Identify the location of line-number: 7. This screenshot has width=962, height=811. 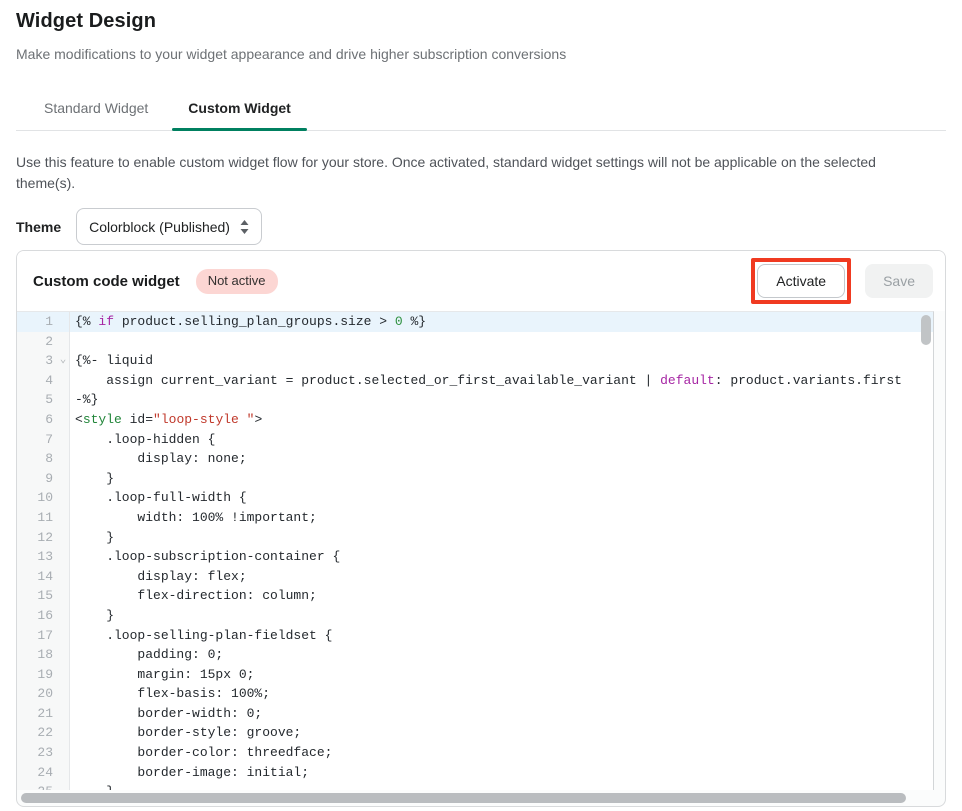
(37, 439).